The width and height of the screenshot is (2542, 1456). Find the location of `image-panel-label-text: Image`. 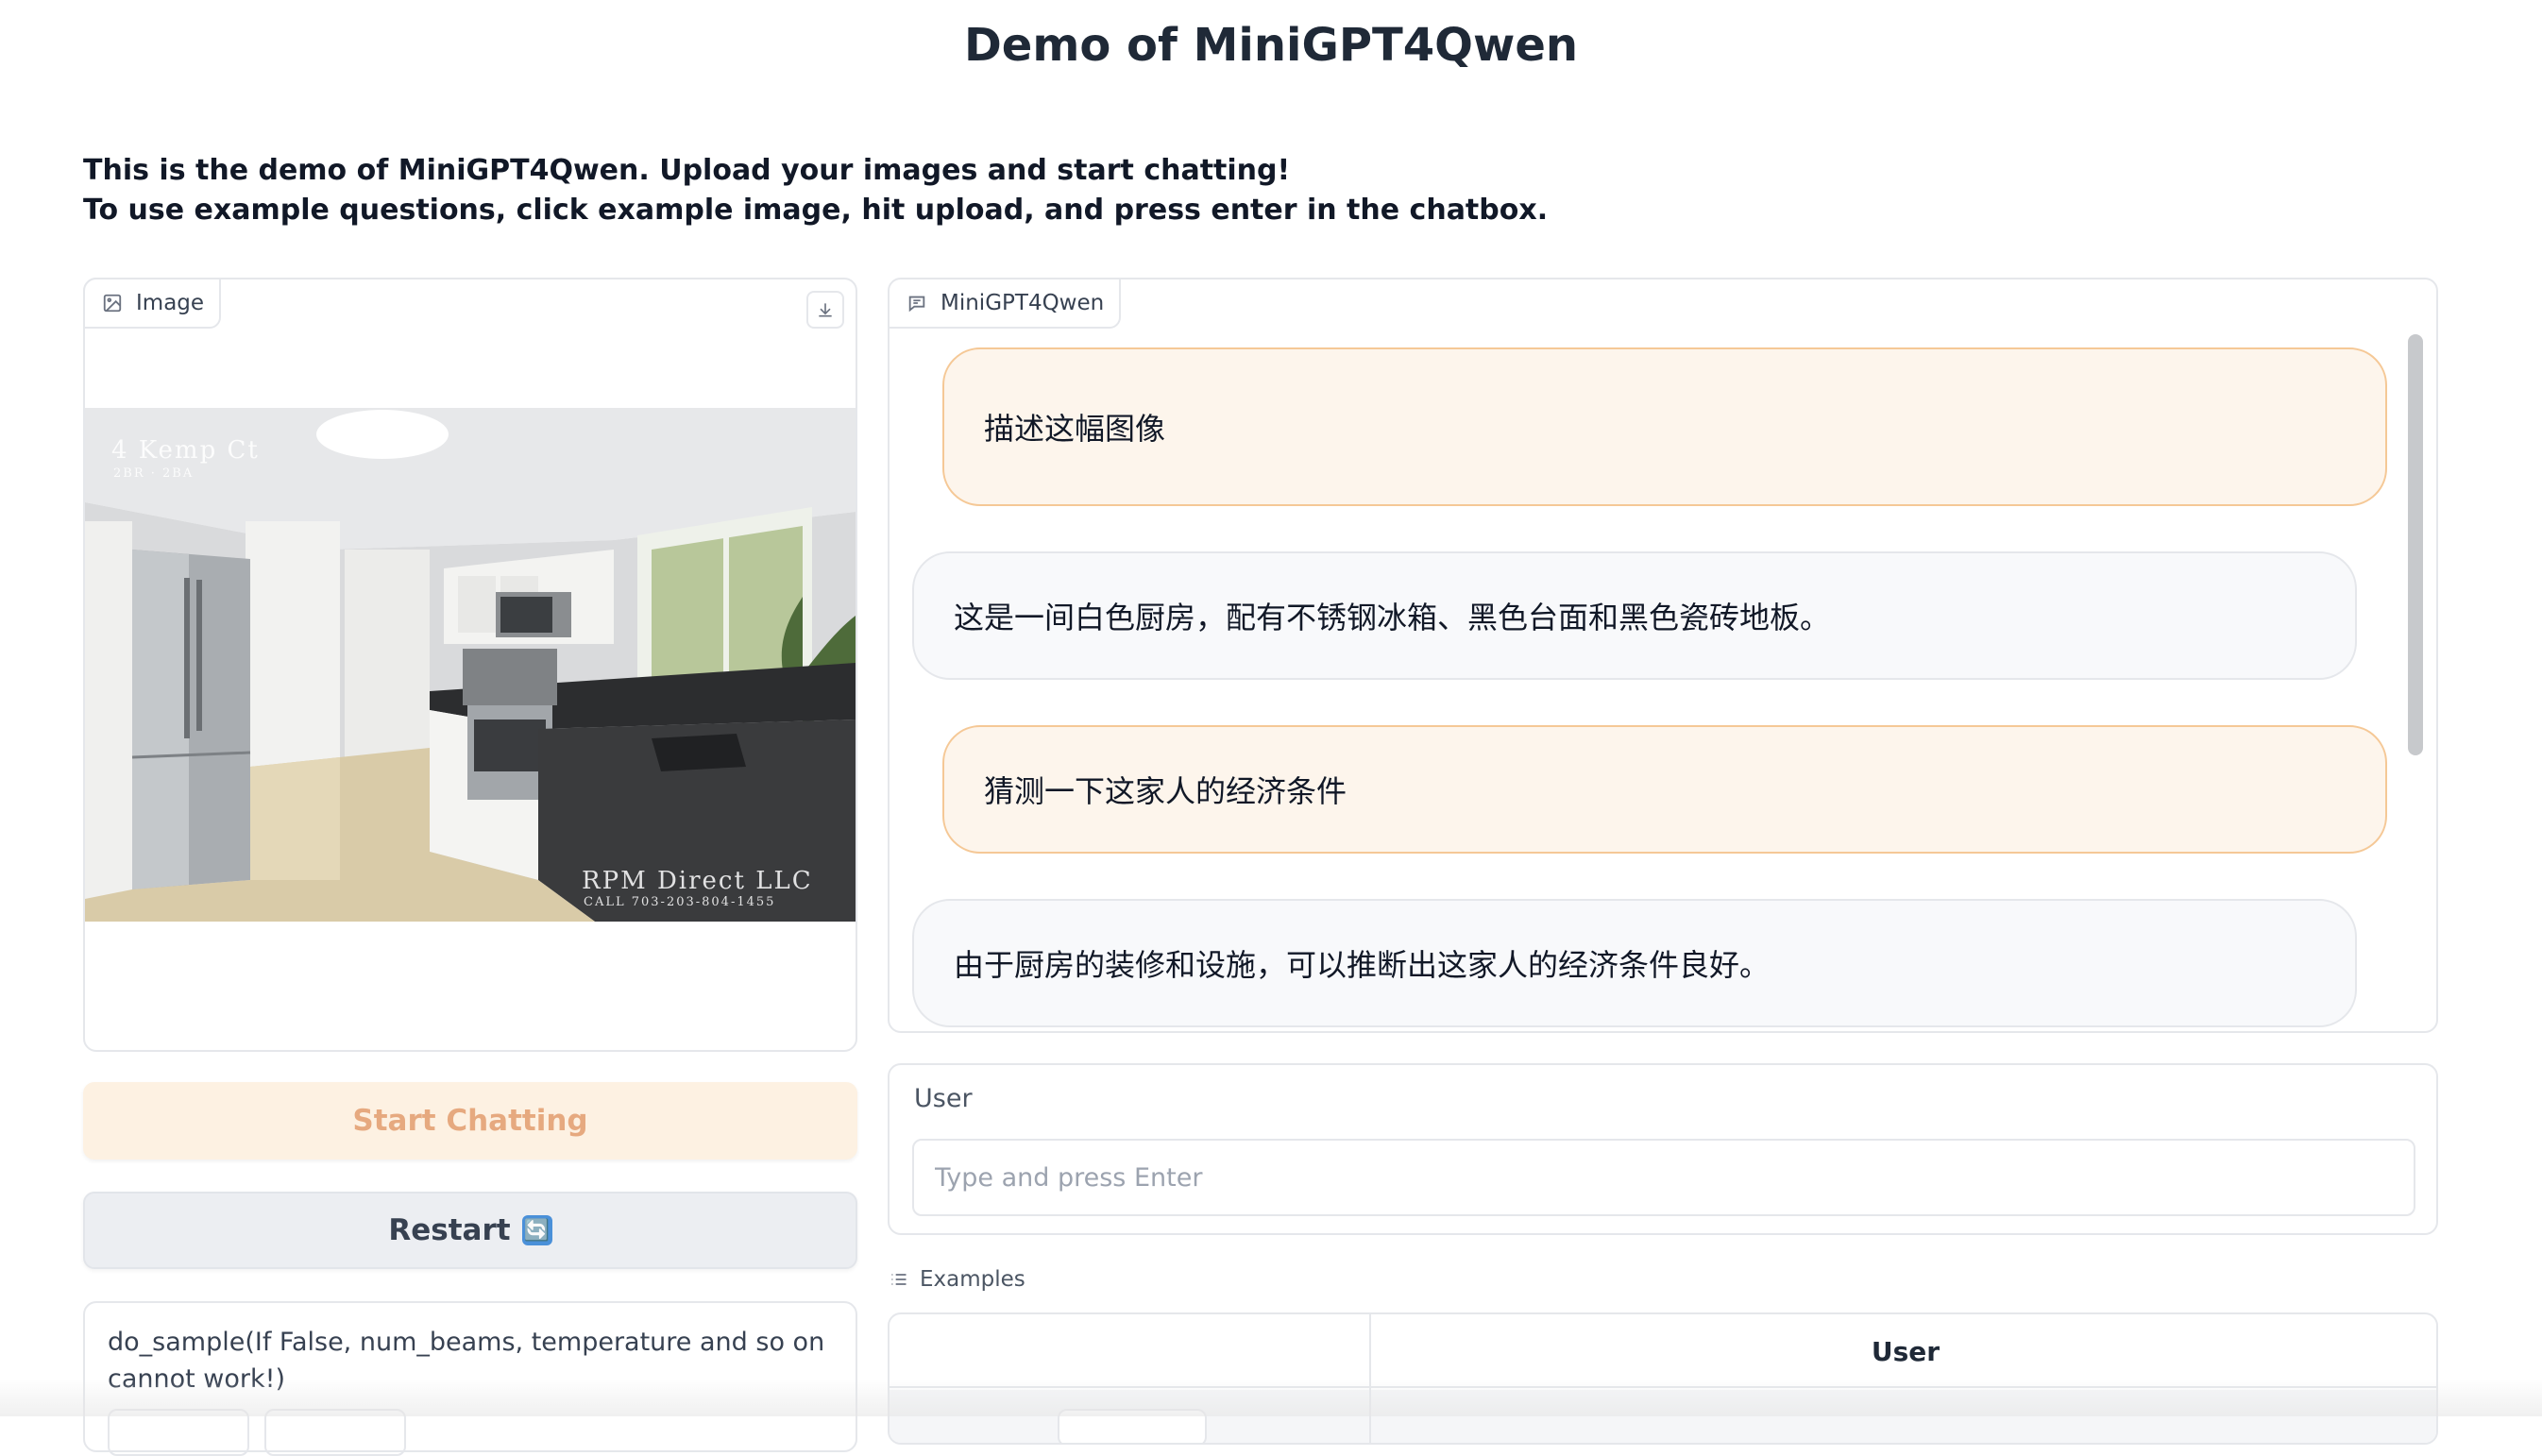

image-panel-label-text: Image is located at coordinates (170, 303).